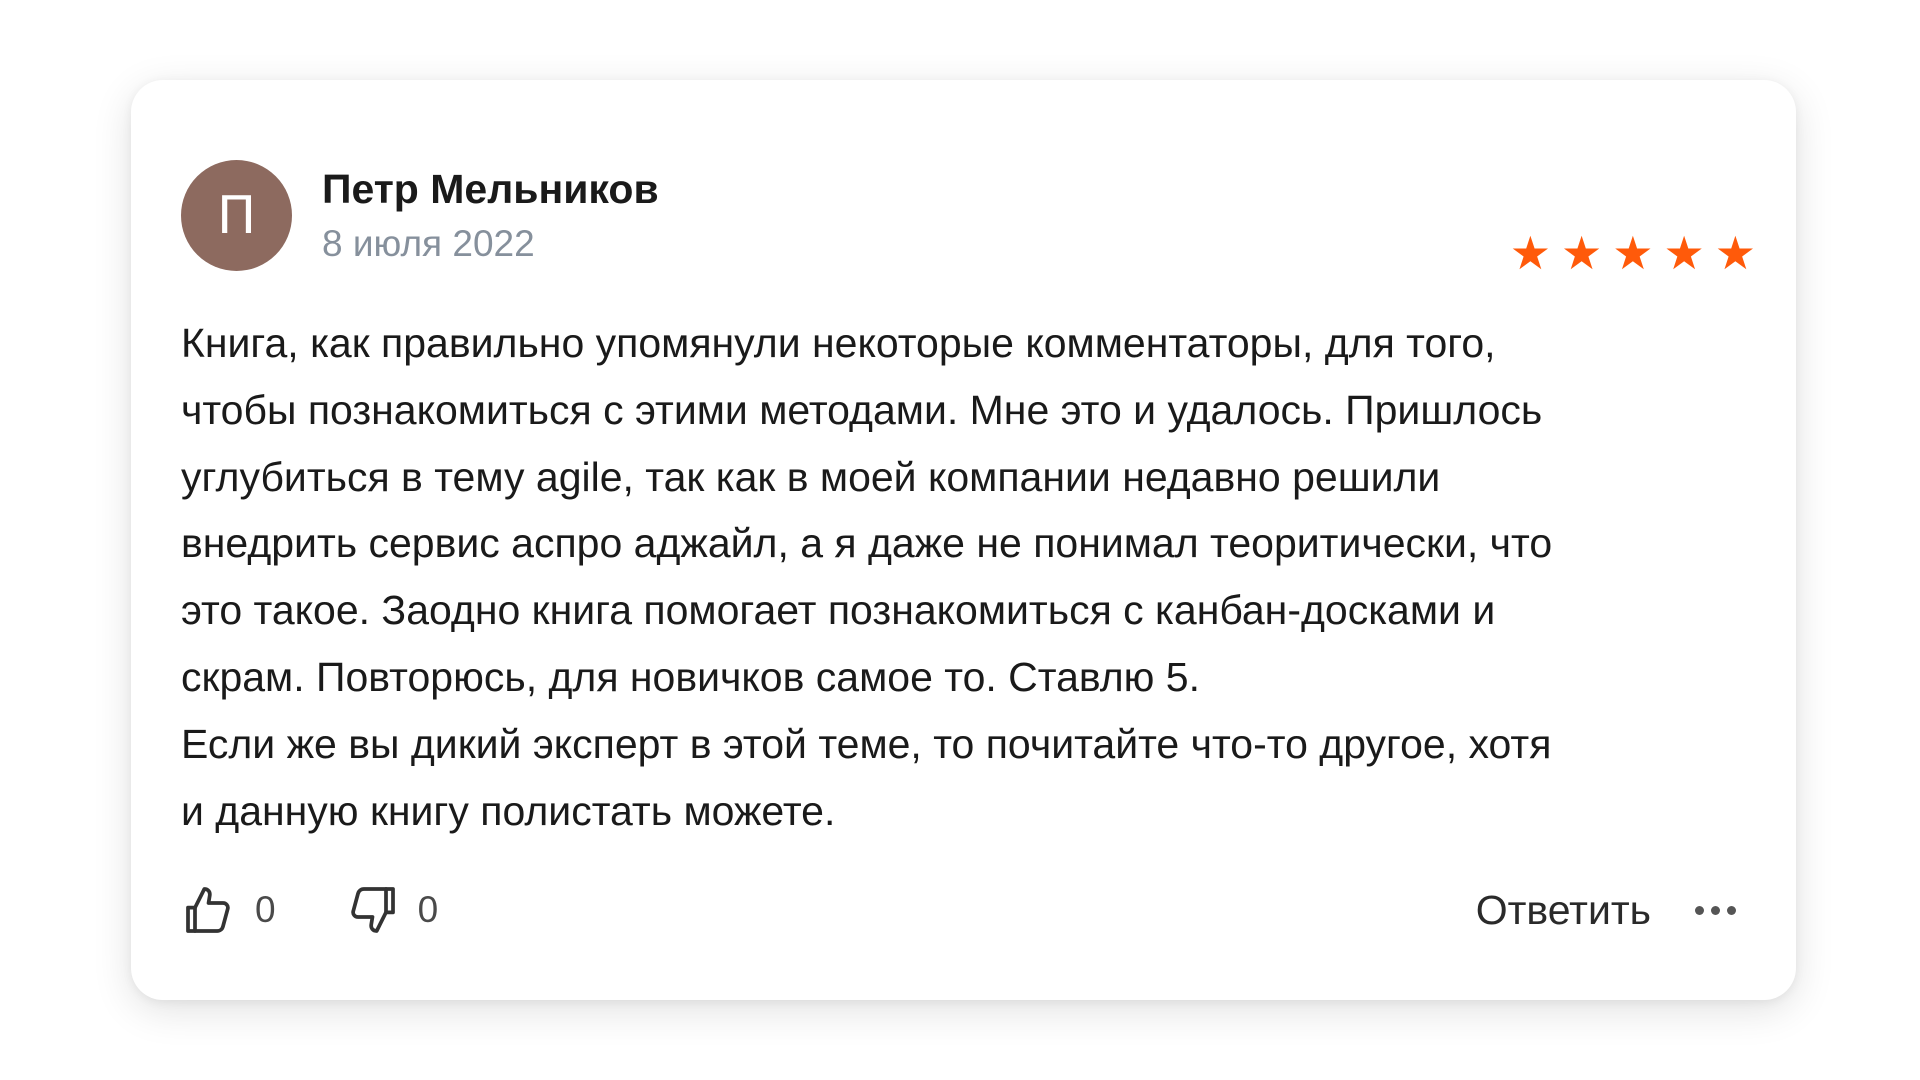 The image size is (1920, 1080). Describe the element at coordinates (372, 910) in the screenshot. I see `thumbs-down-icon` at that location.